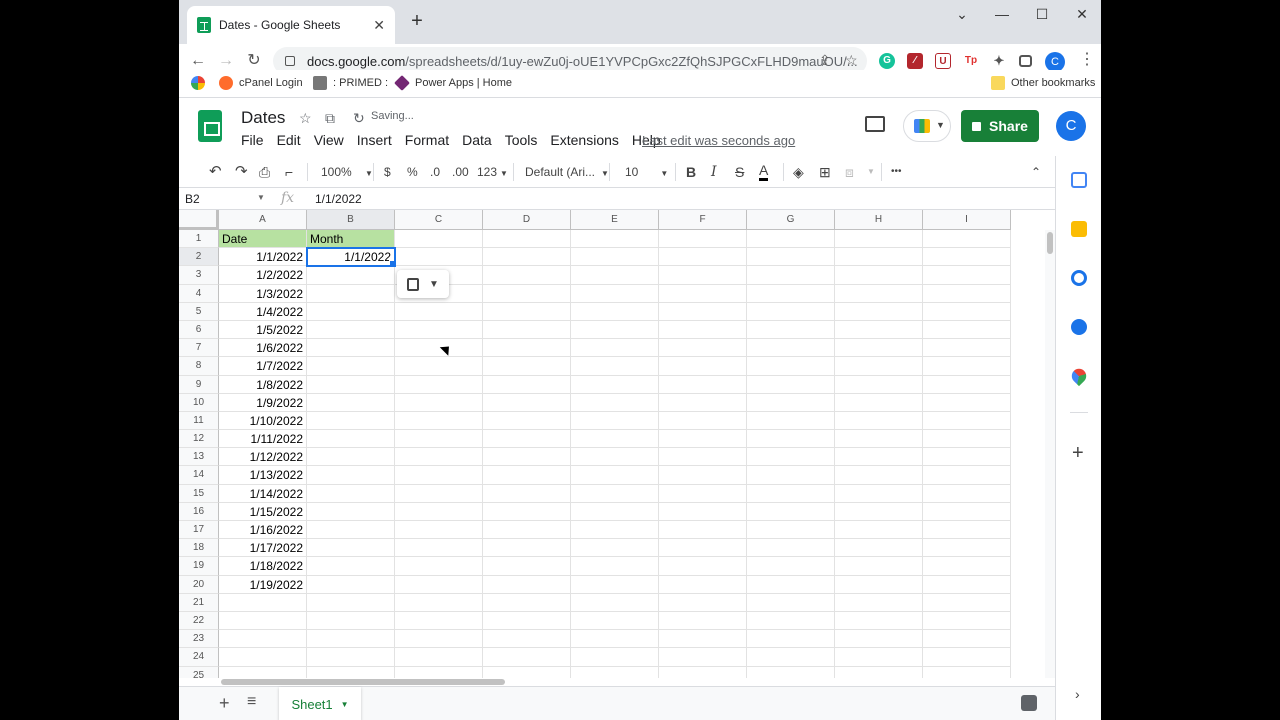  What do you see at coordinates (703, 548) in the screenshot?
I see `cell-f18` at bounding box center [703, 548].